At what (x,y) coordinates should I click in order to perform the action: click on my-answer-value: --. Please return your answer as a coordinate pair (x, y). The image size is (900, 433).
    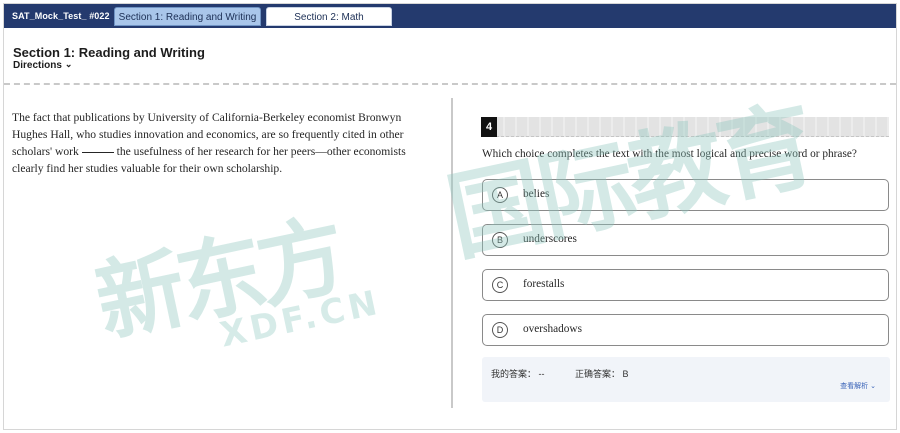
    Looking at the image, I should click on (541, 374).